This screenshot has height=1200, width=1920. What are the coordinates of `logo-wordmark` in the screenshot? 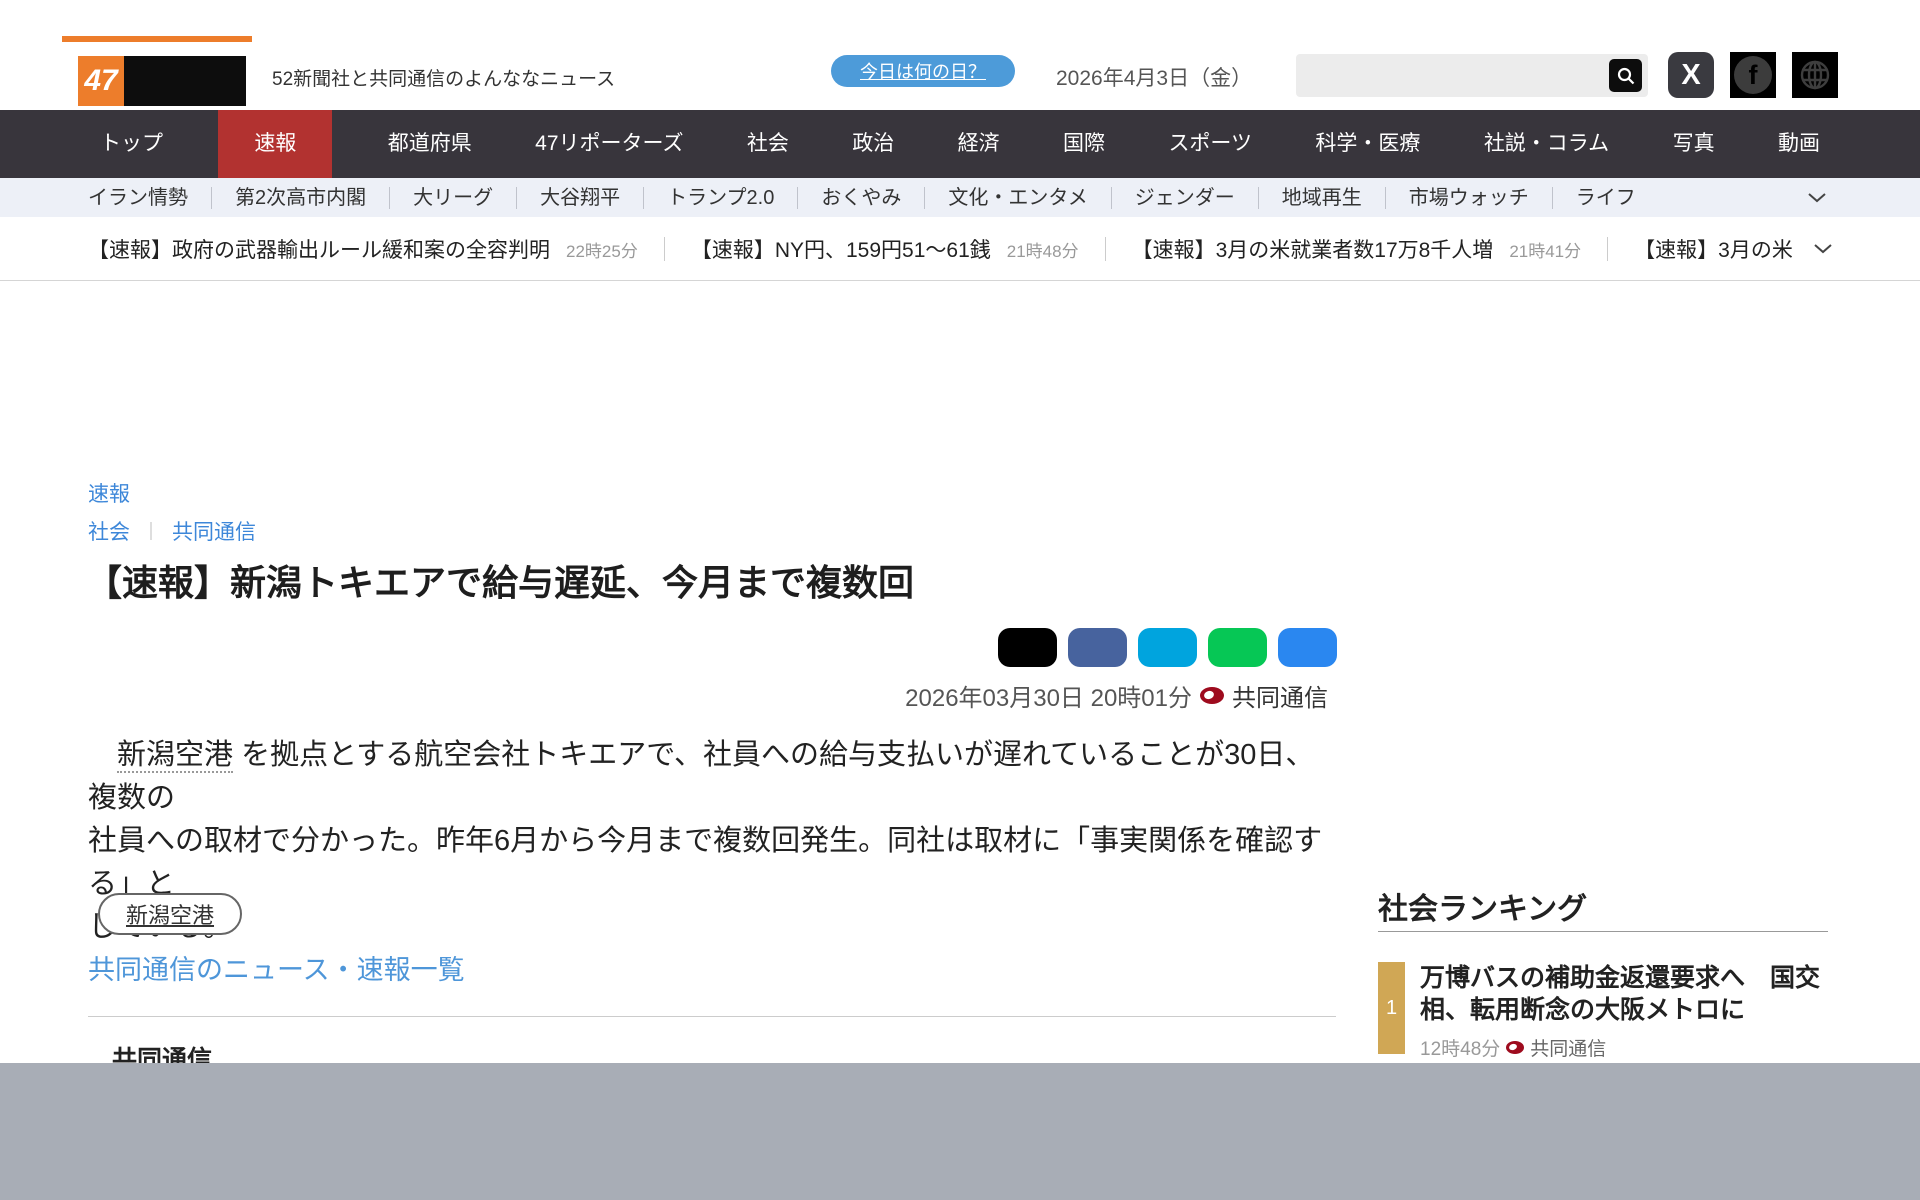 It's located at (185, 81).